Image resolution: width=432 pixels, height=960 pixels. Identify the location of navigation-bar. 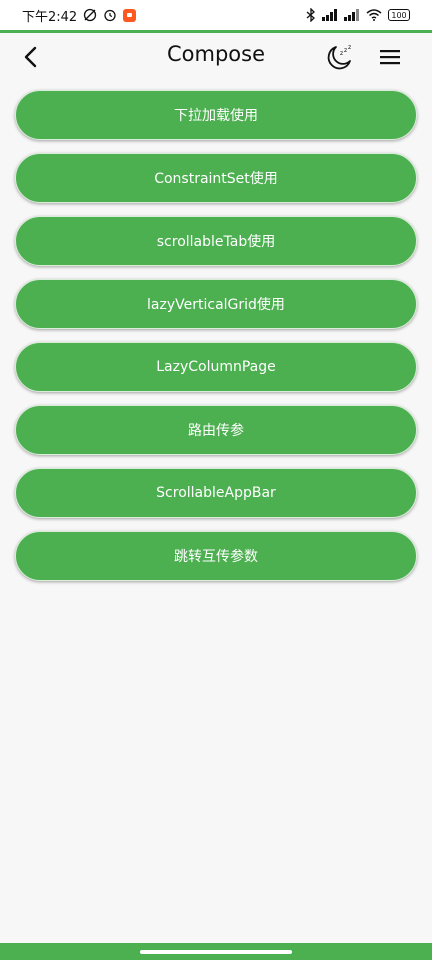
(216, 951).